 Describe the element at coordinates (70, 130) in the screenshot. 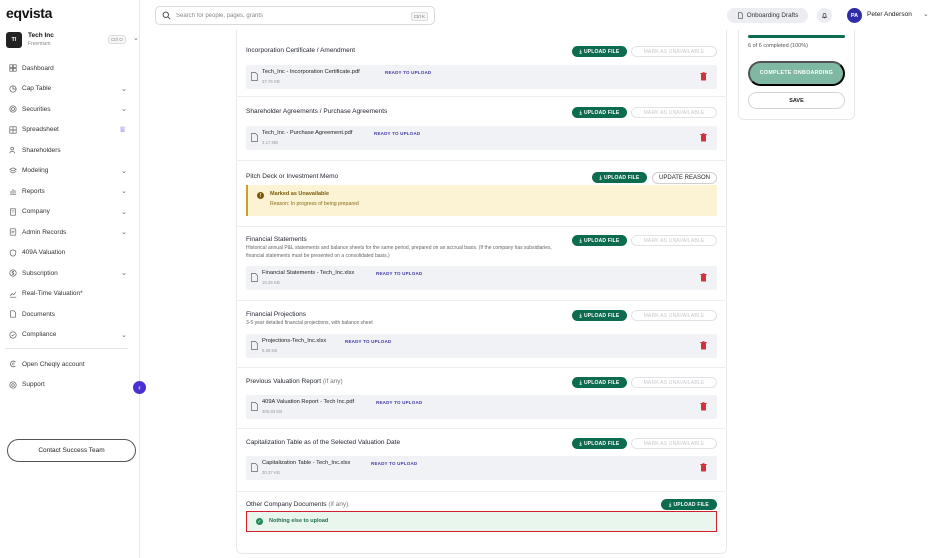

I see `sidebar-item-spreadsheet: Spreadsheet ♕` at that location.